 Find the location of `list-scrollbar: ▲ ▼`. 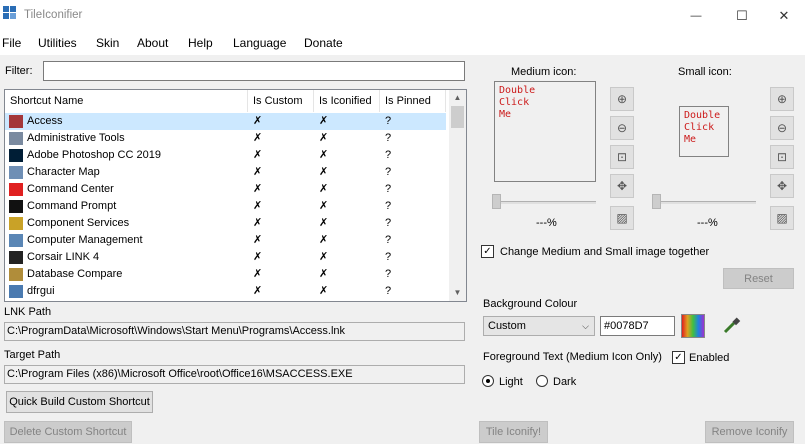

list-scrollbar: ▲ ▼ is located at coordinates (457, 195).